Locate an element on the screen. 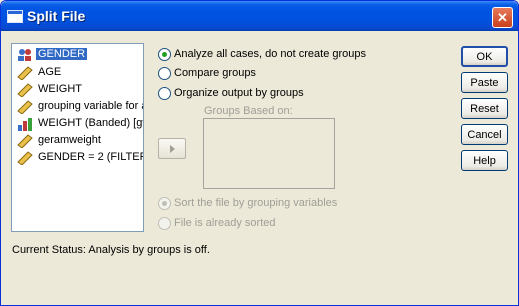 The height and width of the screenshot is (306, 519). compare-groups-radio is located at coordinates (164, 73).